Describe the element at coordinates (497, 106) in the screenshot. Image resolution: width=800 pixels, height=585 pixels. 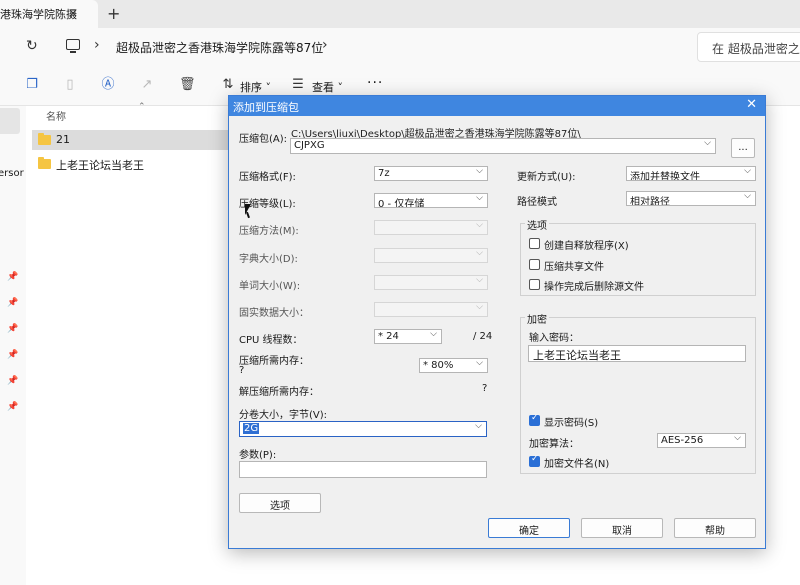
I see `dialog-title-bar: 添加到压缩包 ✕` at that location.